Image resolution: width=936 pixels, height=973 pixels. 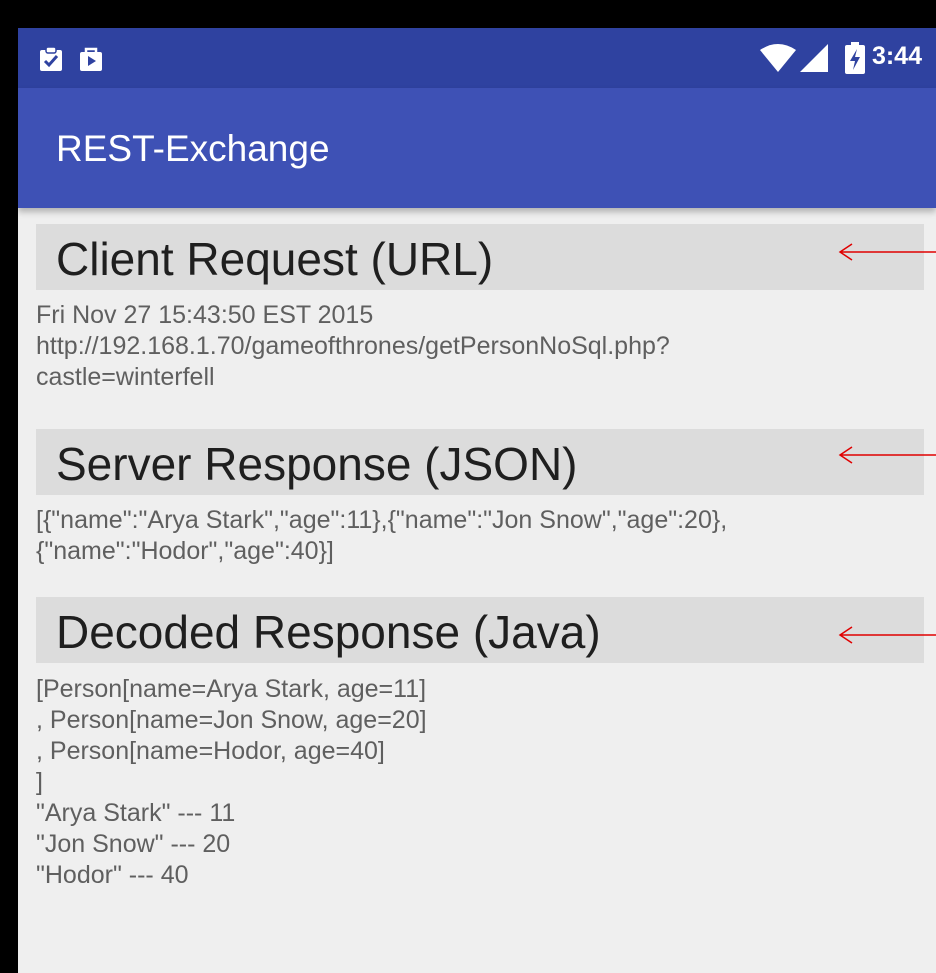 What do you see at coordinates (210, 751) in the screenshot?
I see `body-line: , Person[name=Hodor, age=40]` at bounding box center [210, 751].